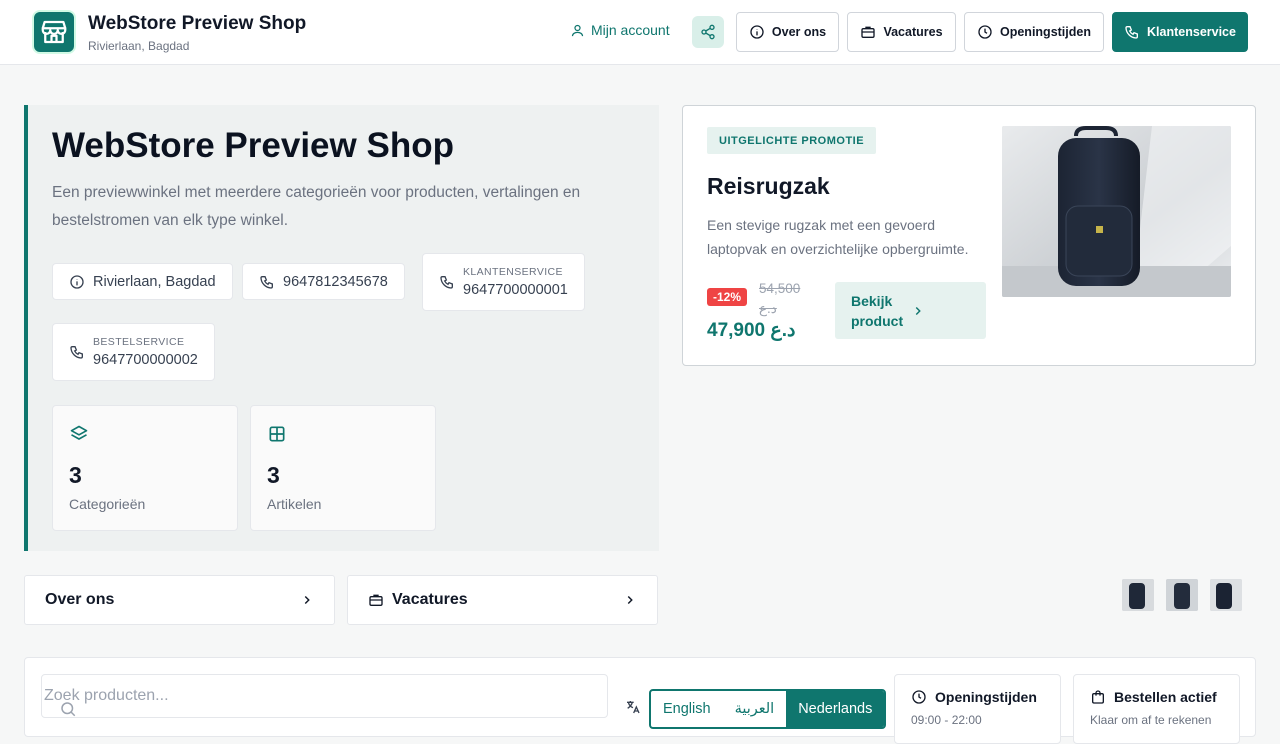 This screenshot has height=744, width=1280. I want to click on items-label: Artikelen, so click(294, 504).